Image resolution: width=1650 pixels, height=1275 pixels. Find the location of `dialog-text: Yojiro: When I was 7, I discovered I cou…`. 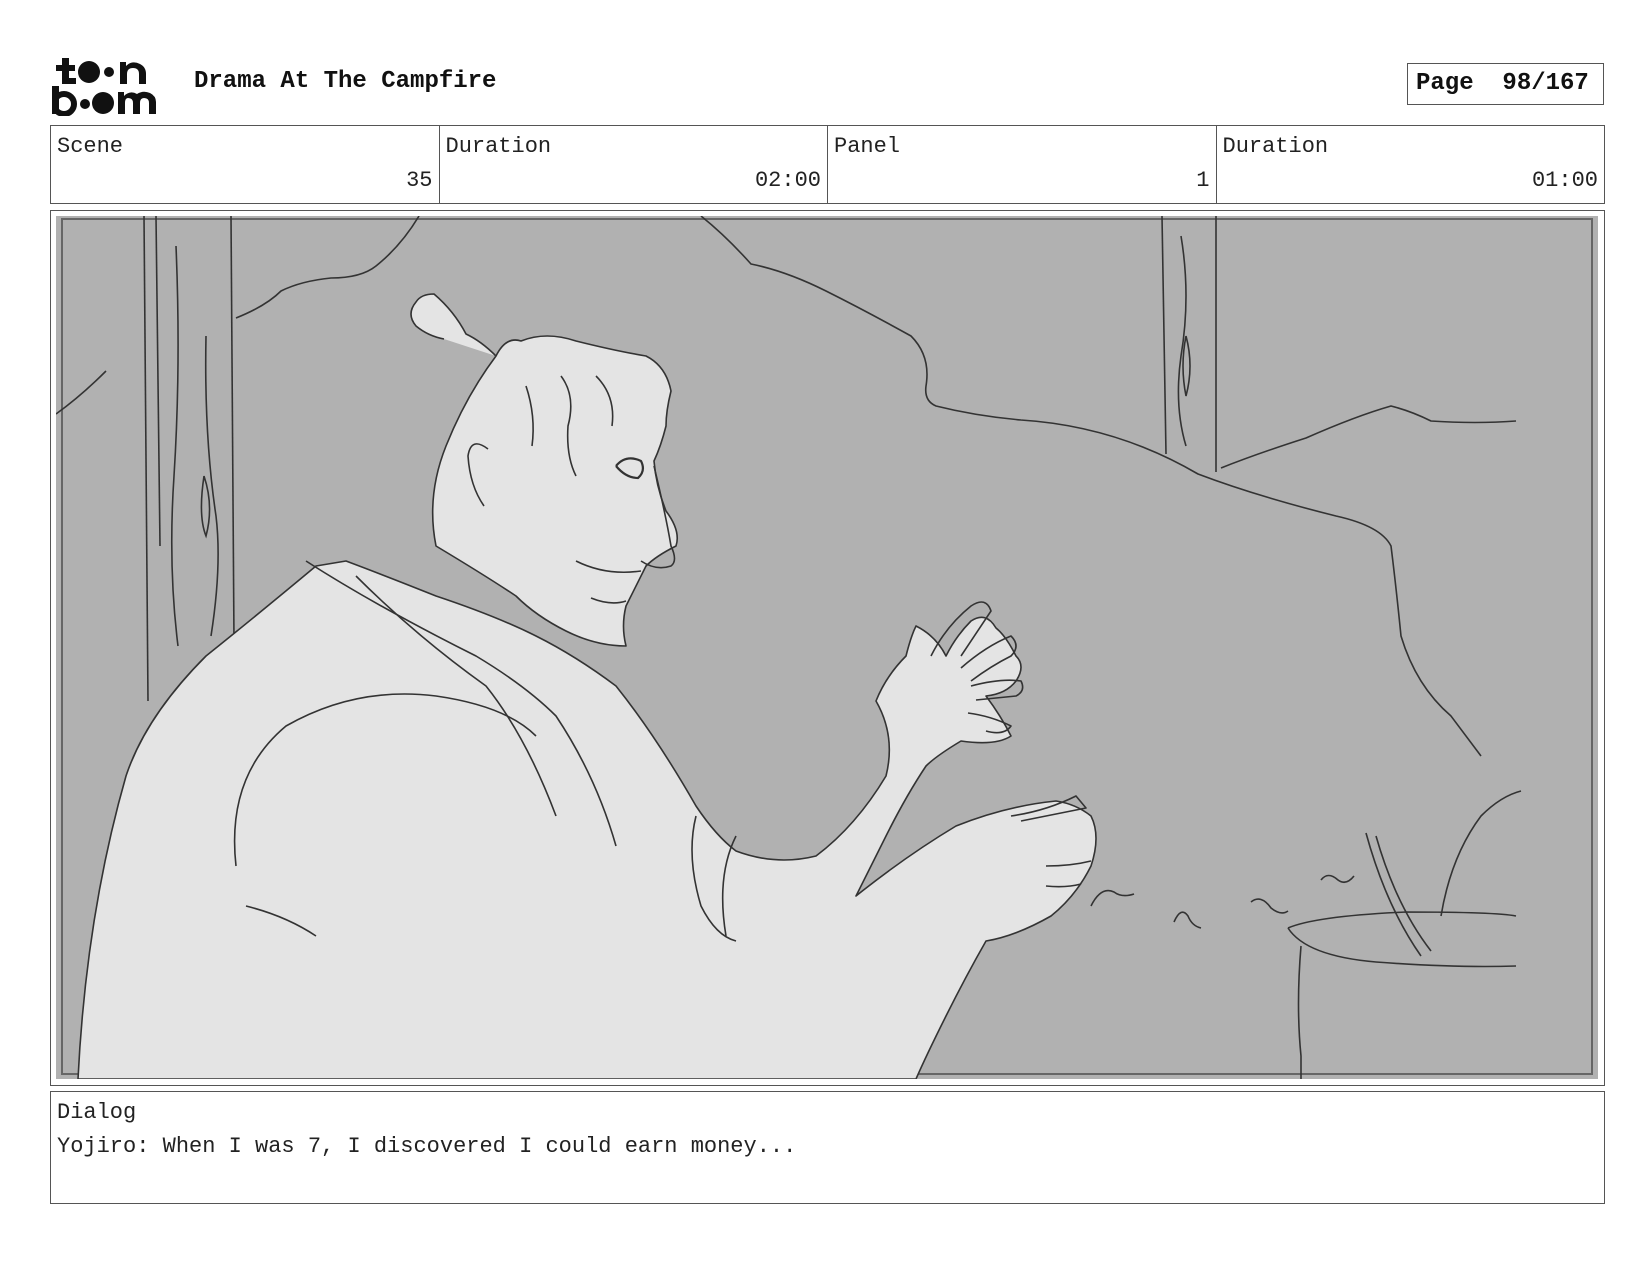

dialog-text: Yojiro: When I was 7, I discovered I cou… is located at coordinates (427, 1146).